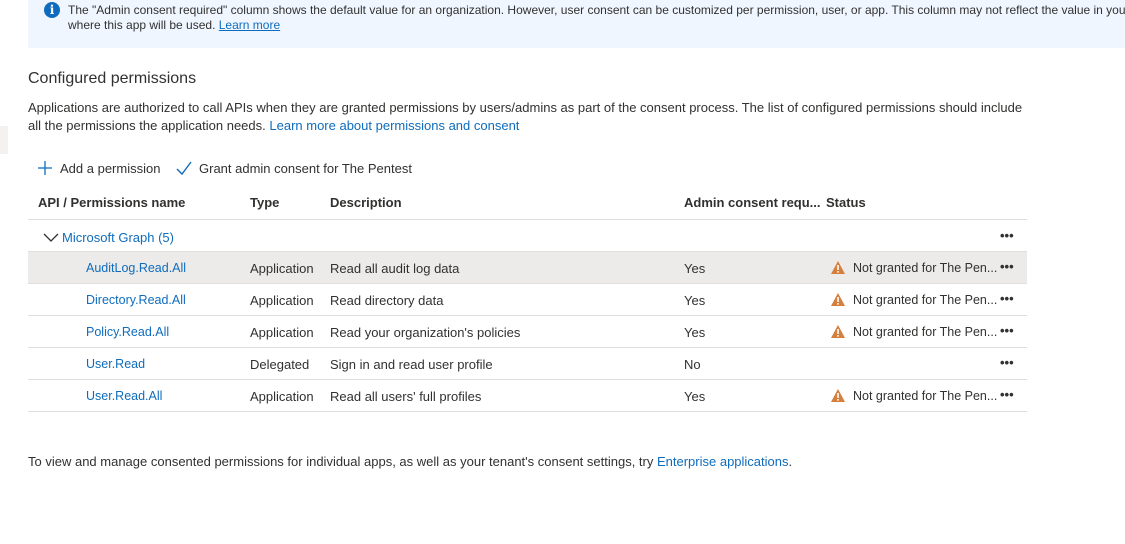  Describe the element at coordinates (143, 25) in the screenshot. I see `info-text-line2-body: where this app will be used.` at that location.